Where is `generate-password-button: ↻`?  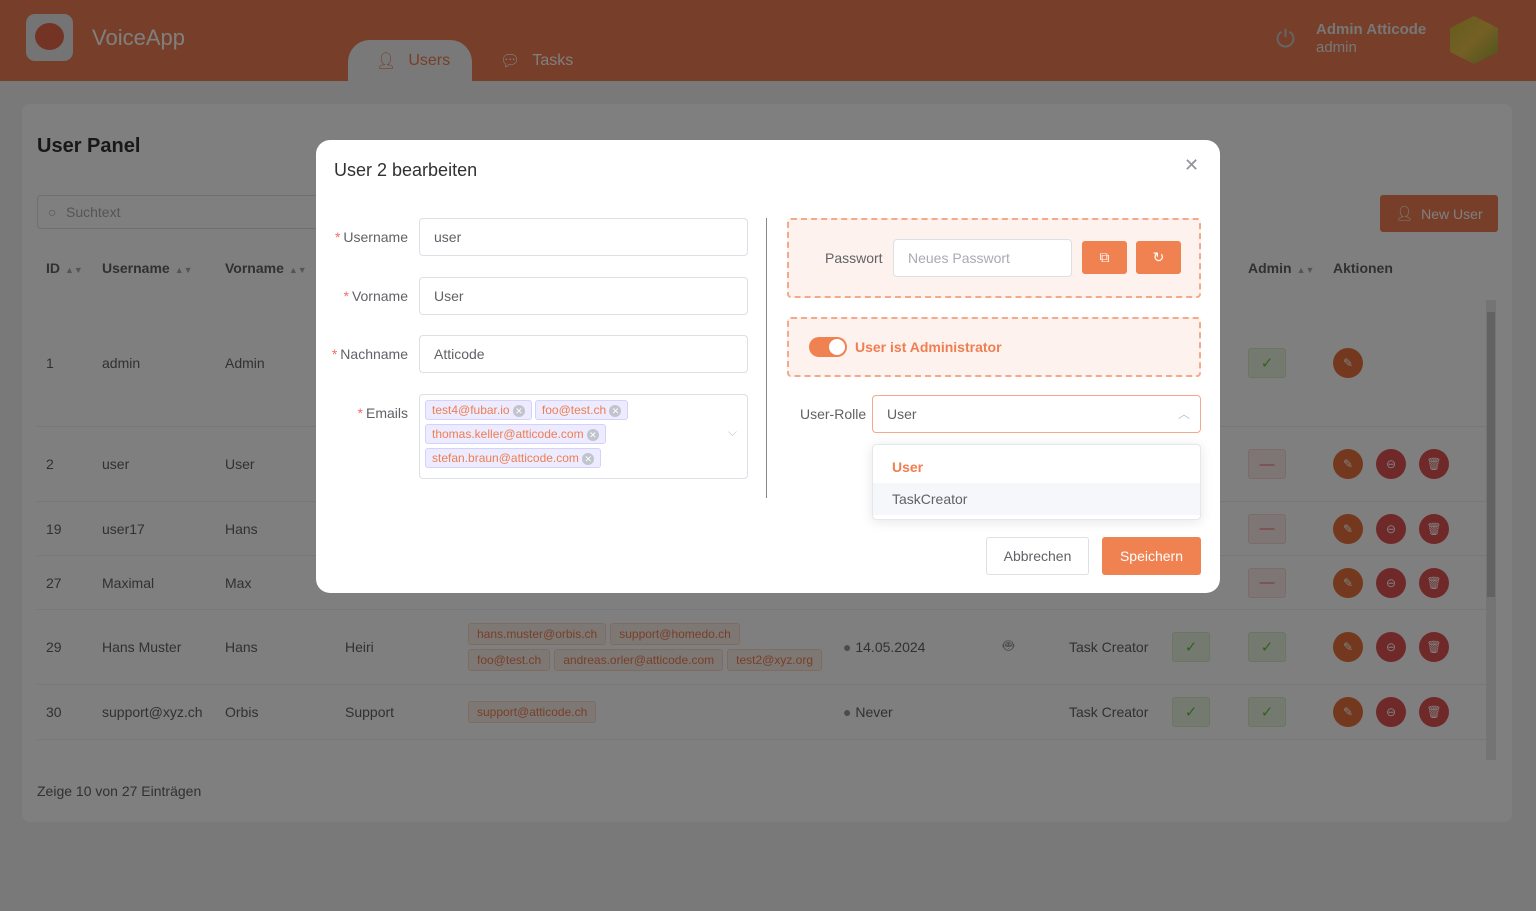
generate-password-button: ↻ is located at coordinates (1158, 257).